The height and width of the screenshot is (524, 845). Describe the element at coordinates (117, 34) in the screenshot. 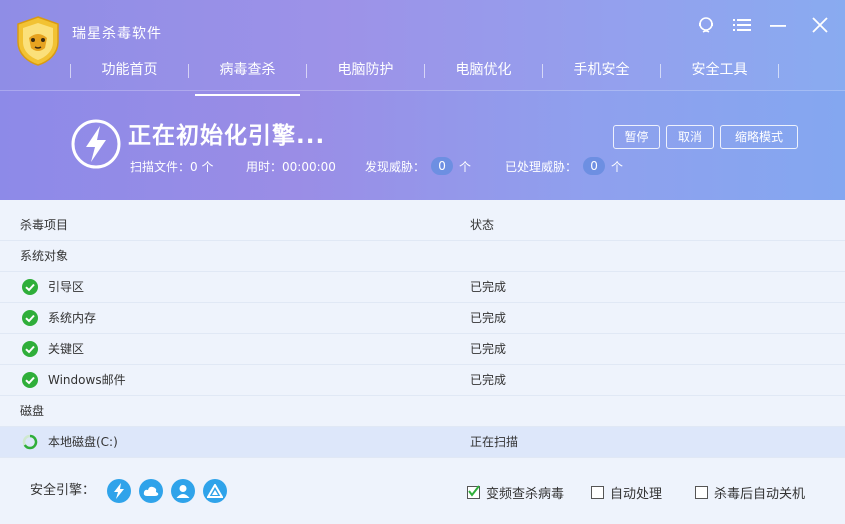

I see `app-title: 瑞星杀毒软件` at that location.